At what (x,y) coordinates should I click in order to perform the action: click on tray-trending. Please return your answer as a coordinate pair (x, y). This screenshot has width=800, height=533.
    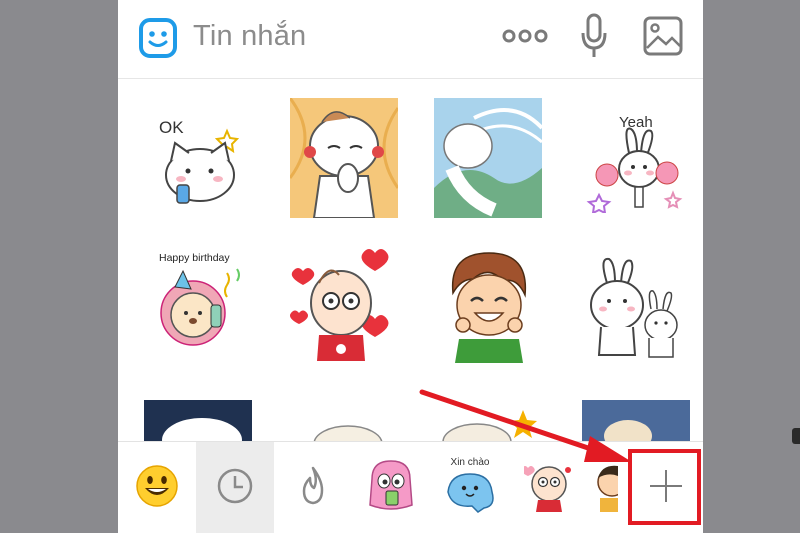
    Looking at the image, I should click on (313, 487).